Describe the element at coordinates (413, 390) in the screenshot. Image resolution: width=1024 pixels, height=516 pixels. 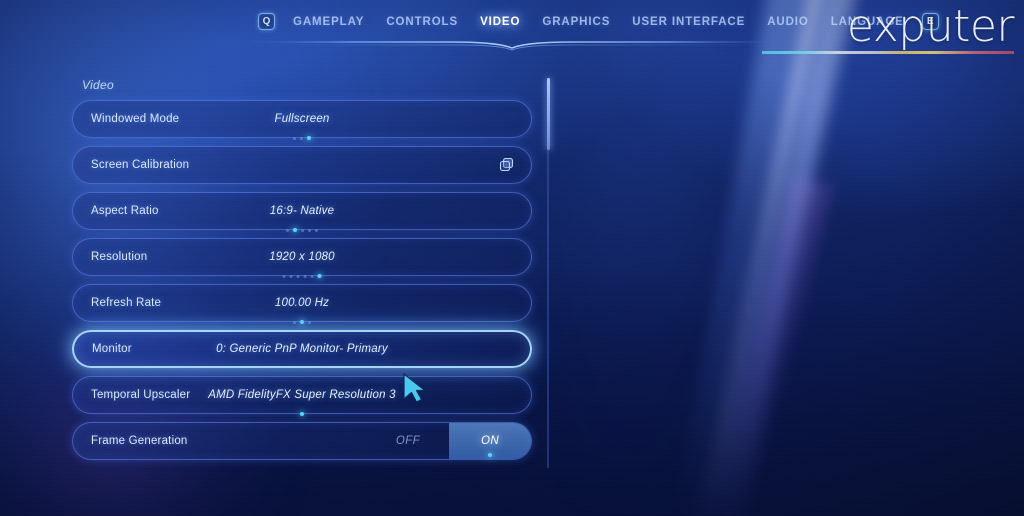
I see `mouse-cursor` at that location.